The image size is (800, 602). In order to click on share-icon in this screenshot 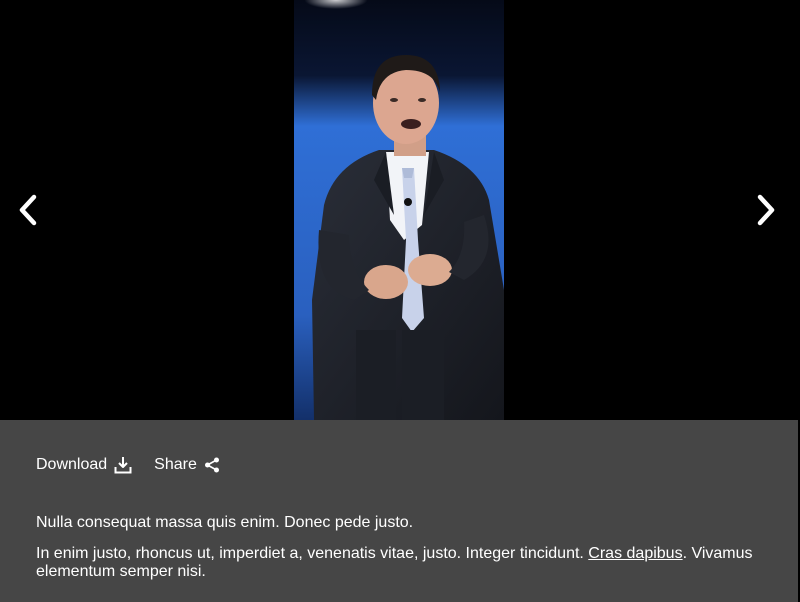, I will do `click(211, 465)`.